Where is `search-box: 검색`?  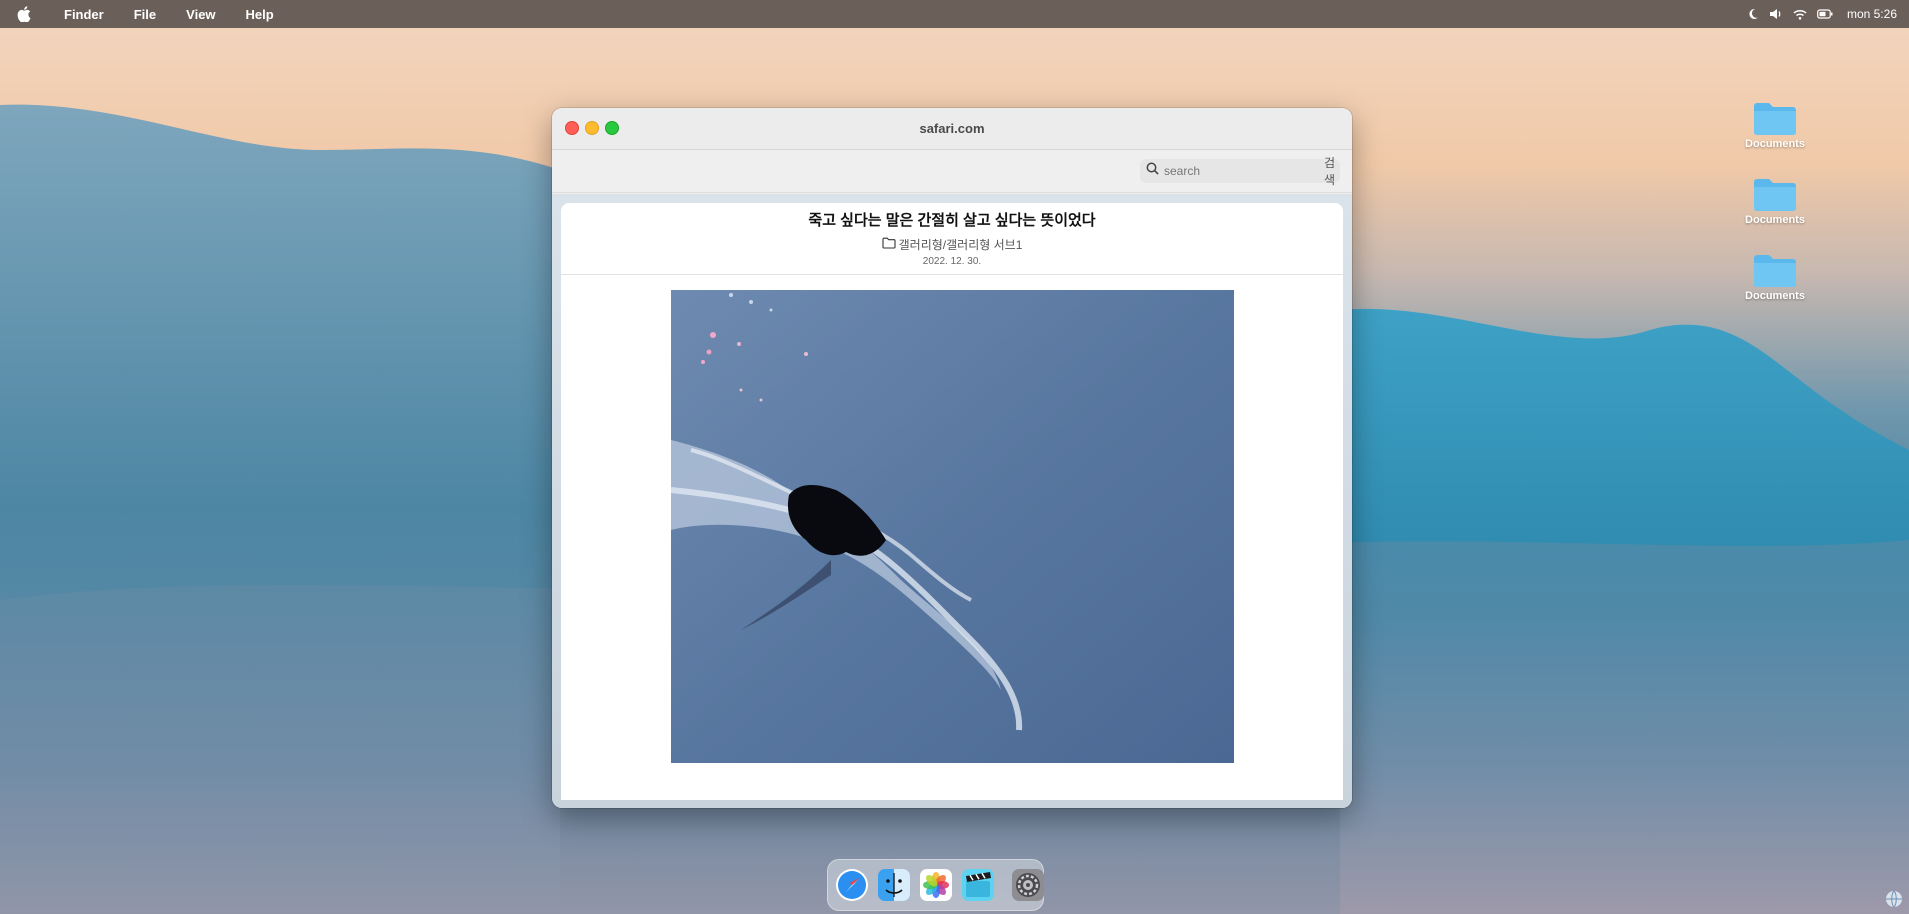
search-box: 검색 is located at coordinates (1240, 171).